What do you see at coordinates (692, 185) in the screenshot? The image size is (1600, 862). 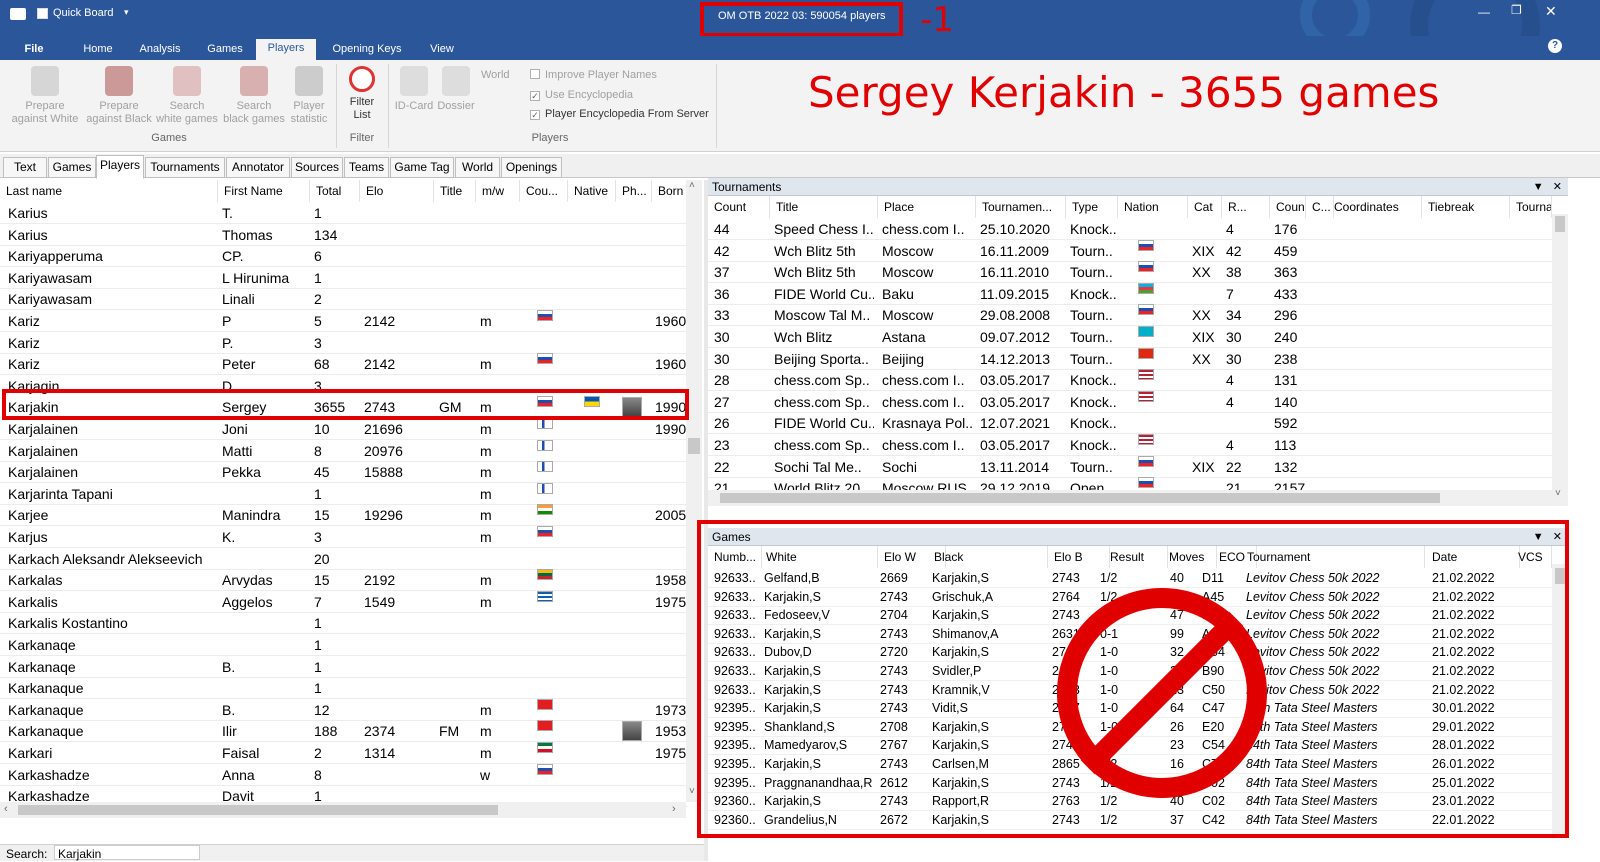 I see `scroll-up-icon: ˄` at bounding box center [692, 185].